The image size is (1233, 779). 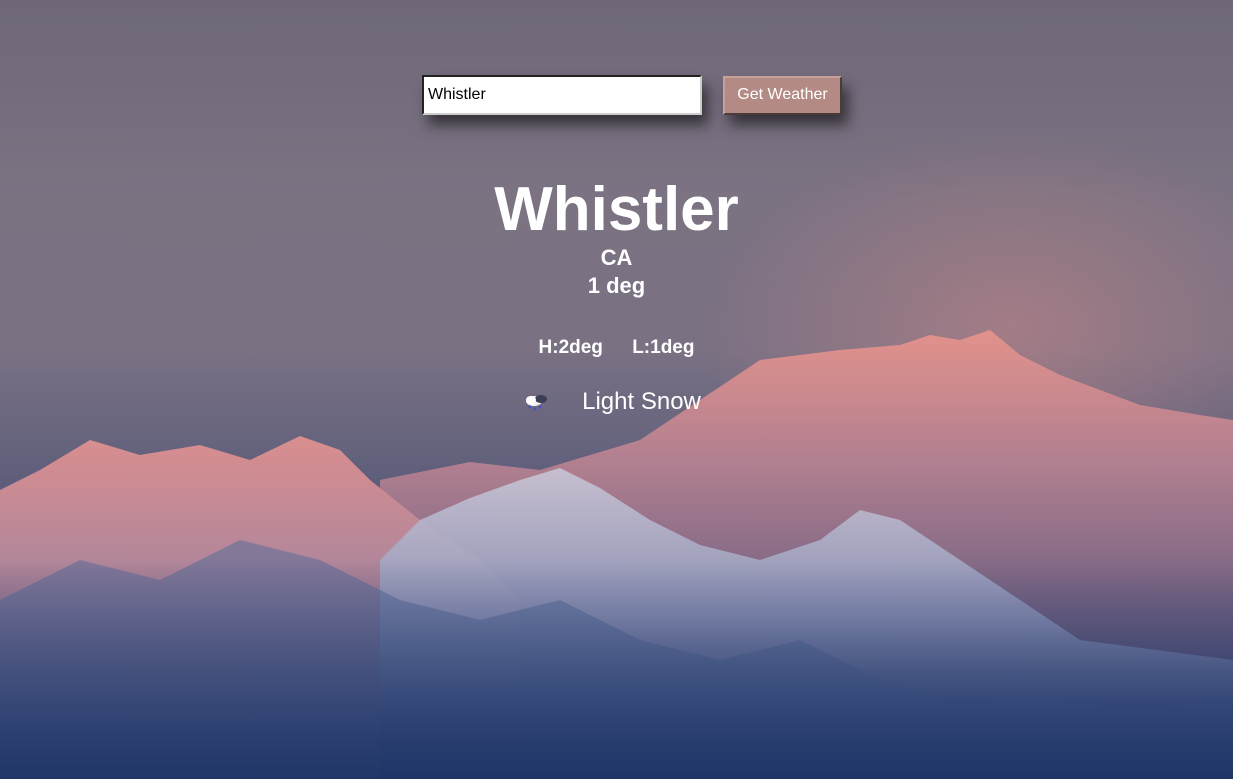 I want to click on weather-condition: Light Snow, so click(x=616, y=402).